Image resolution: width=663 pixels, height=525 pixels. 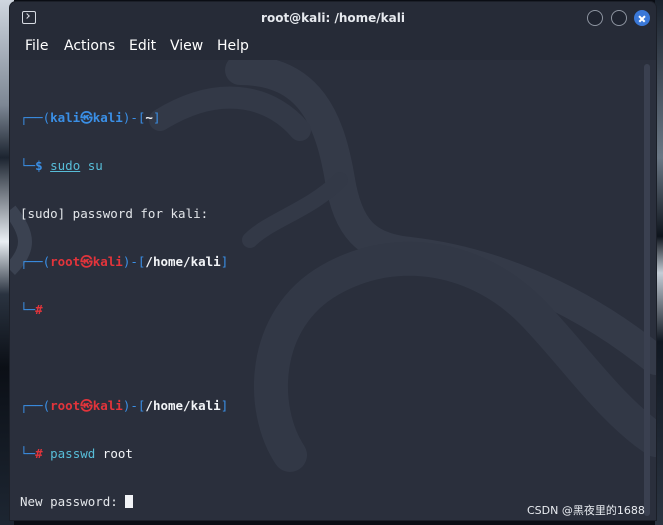 I want to click on prompt-user: kali, so click(x=65, y=117).